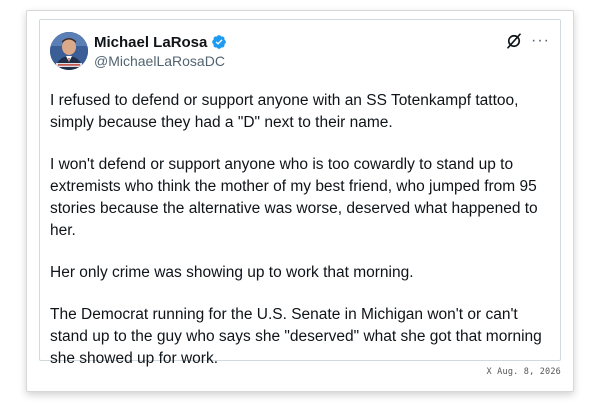 The image size is (600, 416). I want to click on avatar-photo, so click(69, 51).